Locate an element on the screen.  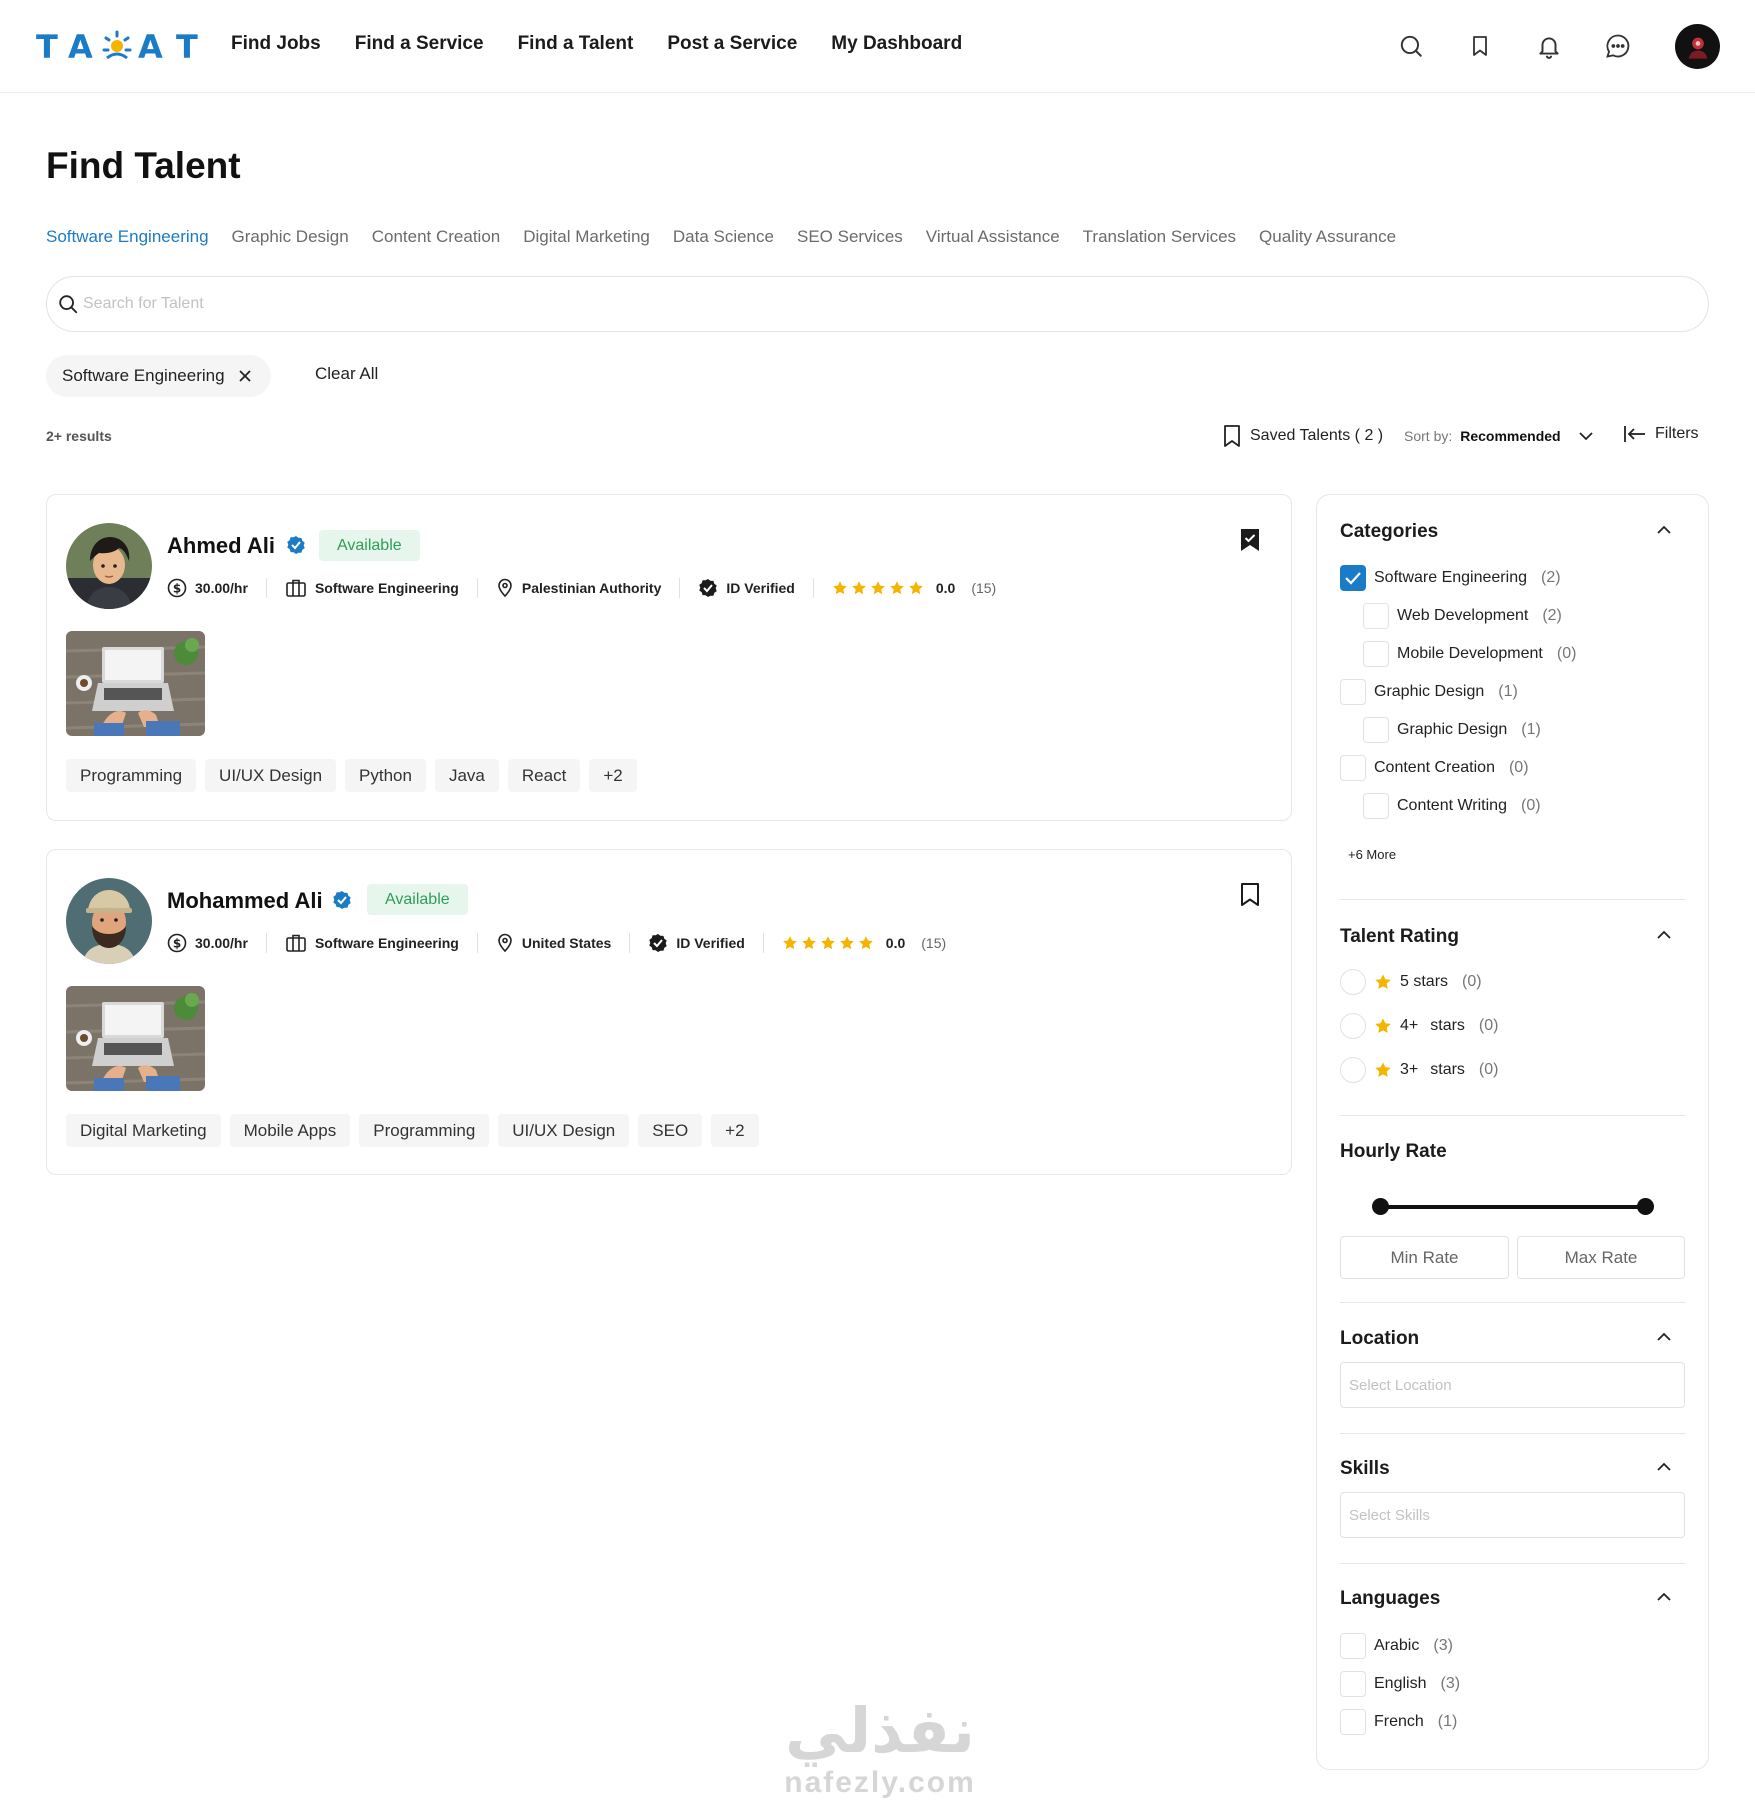
remove-filter-icon is located at coordinates (244, 376).